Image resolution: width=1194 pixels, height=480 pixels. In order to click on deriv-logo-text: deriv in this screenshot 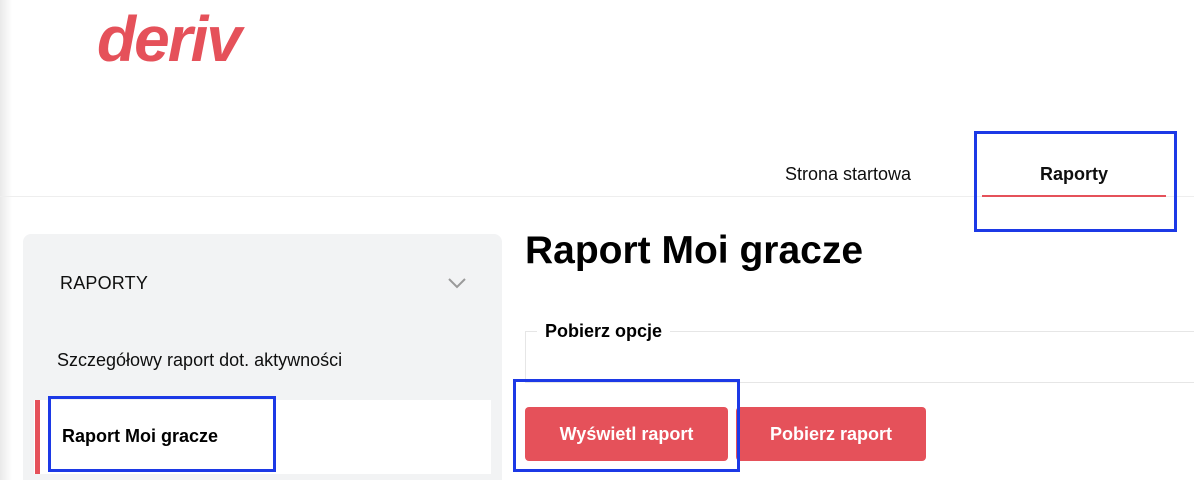, I will do `click(171, 37)`.